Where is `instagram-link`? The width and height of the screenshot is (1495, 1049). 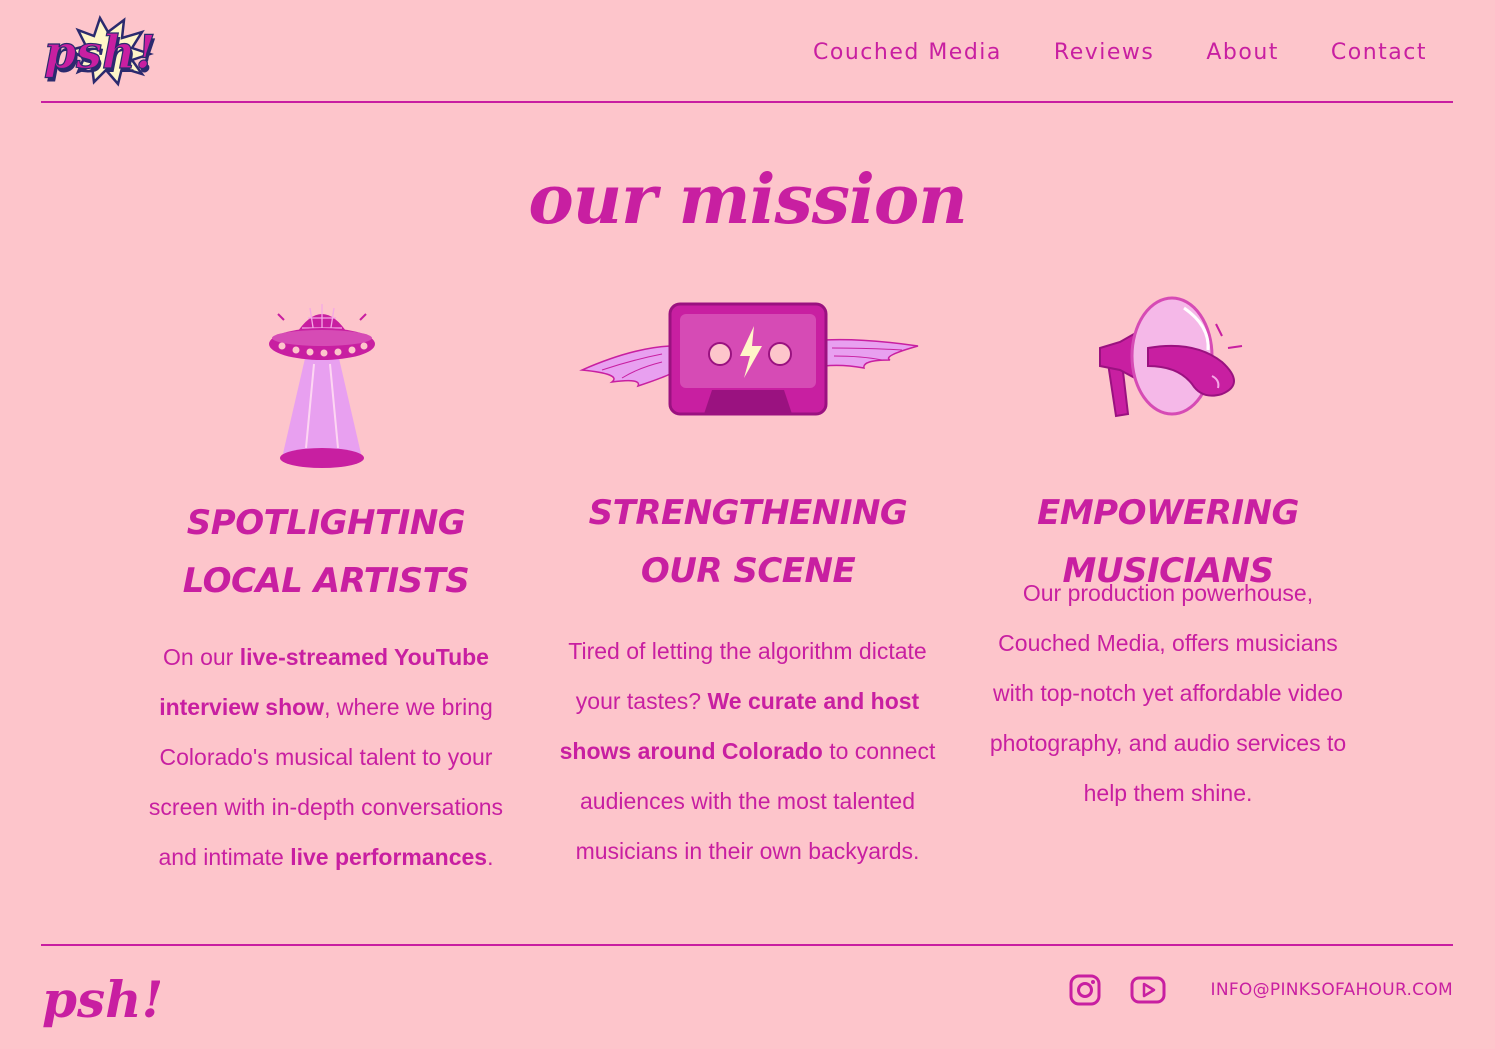
instagram-link is located at coordinates (1085, 990).